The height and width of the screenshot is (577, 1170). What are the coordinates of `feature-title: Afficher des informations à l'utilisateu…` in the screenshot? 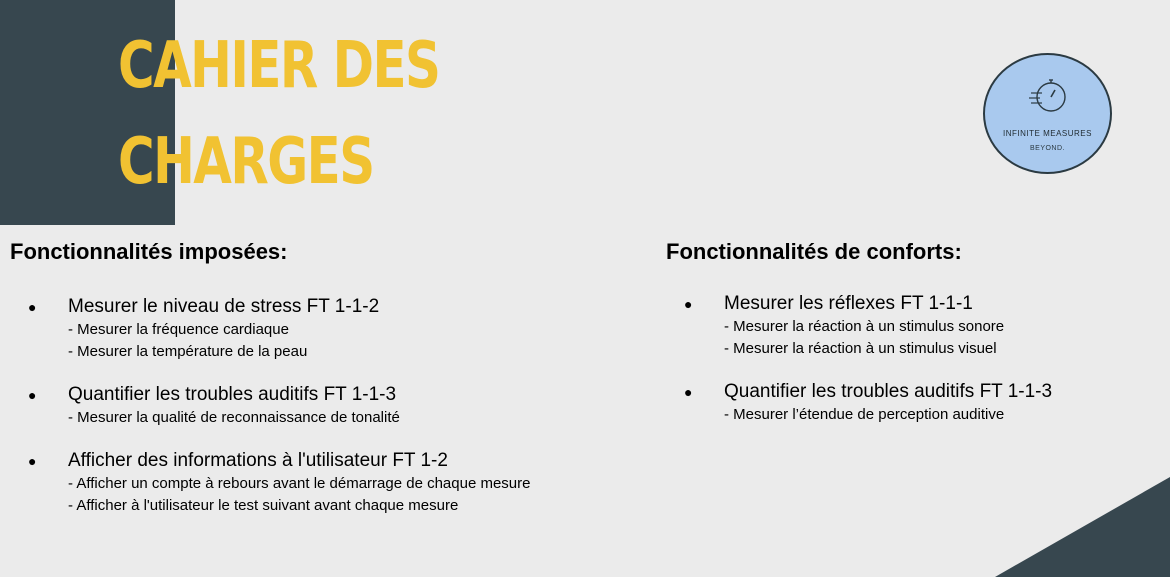 It's located at (258, 460).